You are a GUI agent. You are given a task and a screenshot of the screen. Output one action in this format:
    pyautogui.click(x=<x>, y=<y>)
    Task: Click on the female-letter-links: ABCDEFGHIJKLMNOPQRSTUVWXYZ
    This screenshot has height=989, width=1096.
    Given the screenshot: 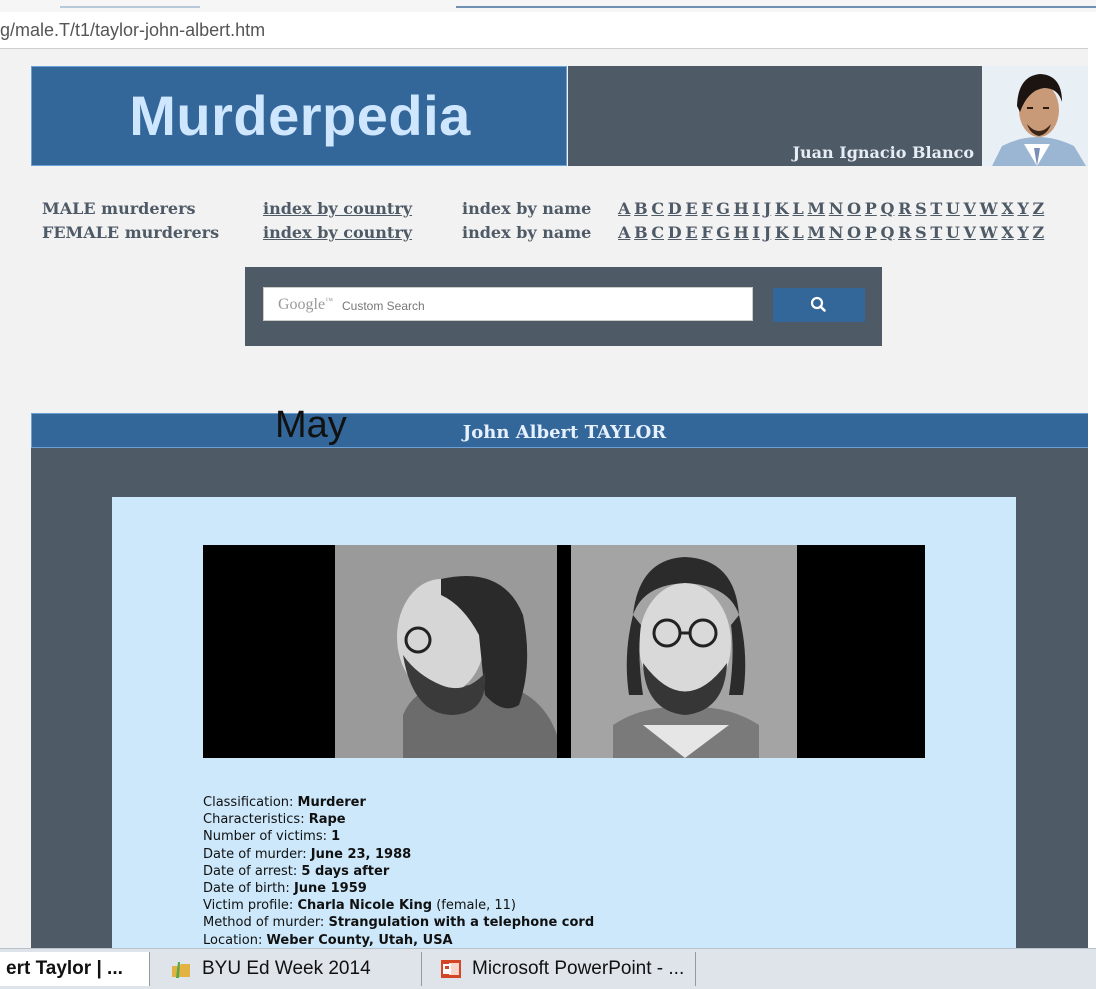 What is the action you would take?
    pyautogui.click(x=833, y=232)
    